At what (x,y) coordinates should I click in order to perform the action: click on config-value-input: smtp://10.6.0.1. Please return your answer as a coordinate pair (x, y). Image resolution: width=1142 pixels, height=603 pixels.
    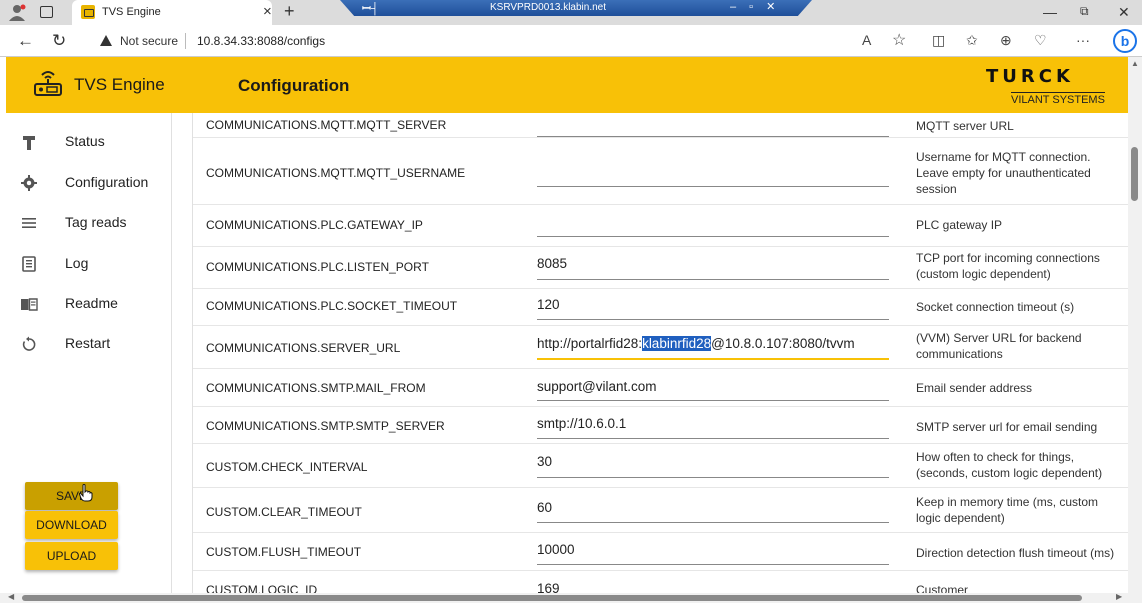
    Looking at the image, I should click on (713, 427).